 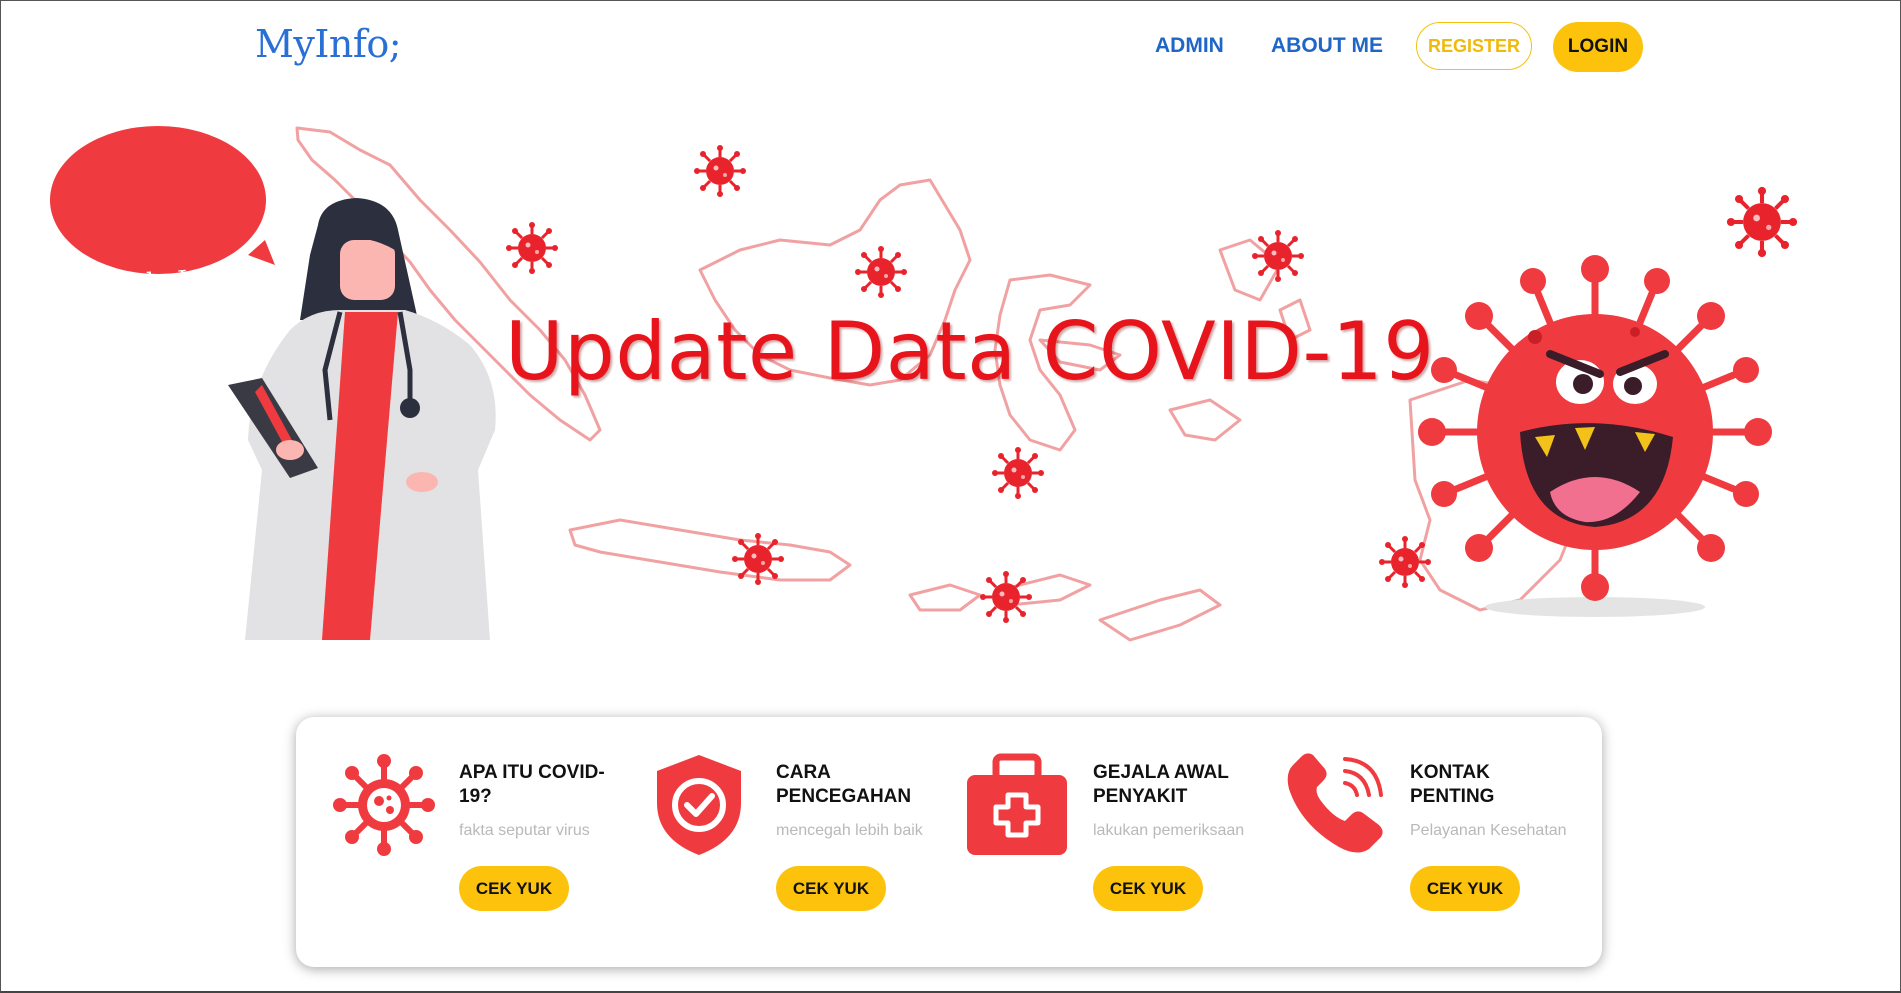 I want to click on doctor-illustration, so click(x=362, y=419).